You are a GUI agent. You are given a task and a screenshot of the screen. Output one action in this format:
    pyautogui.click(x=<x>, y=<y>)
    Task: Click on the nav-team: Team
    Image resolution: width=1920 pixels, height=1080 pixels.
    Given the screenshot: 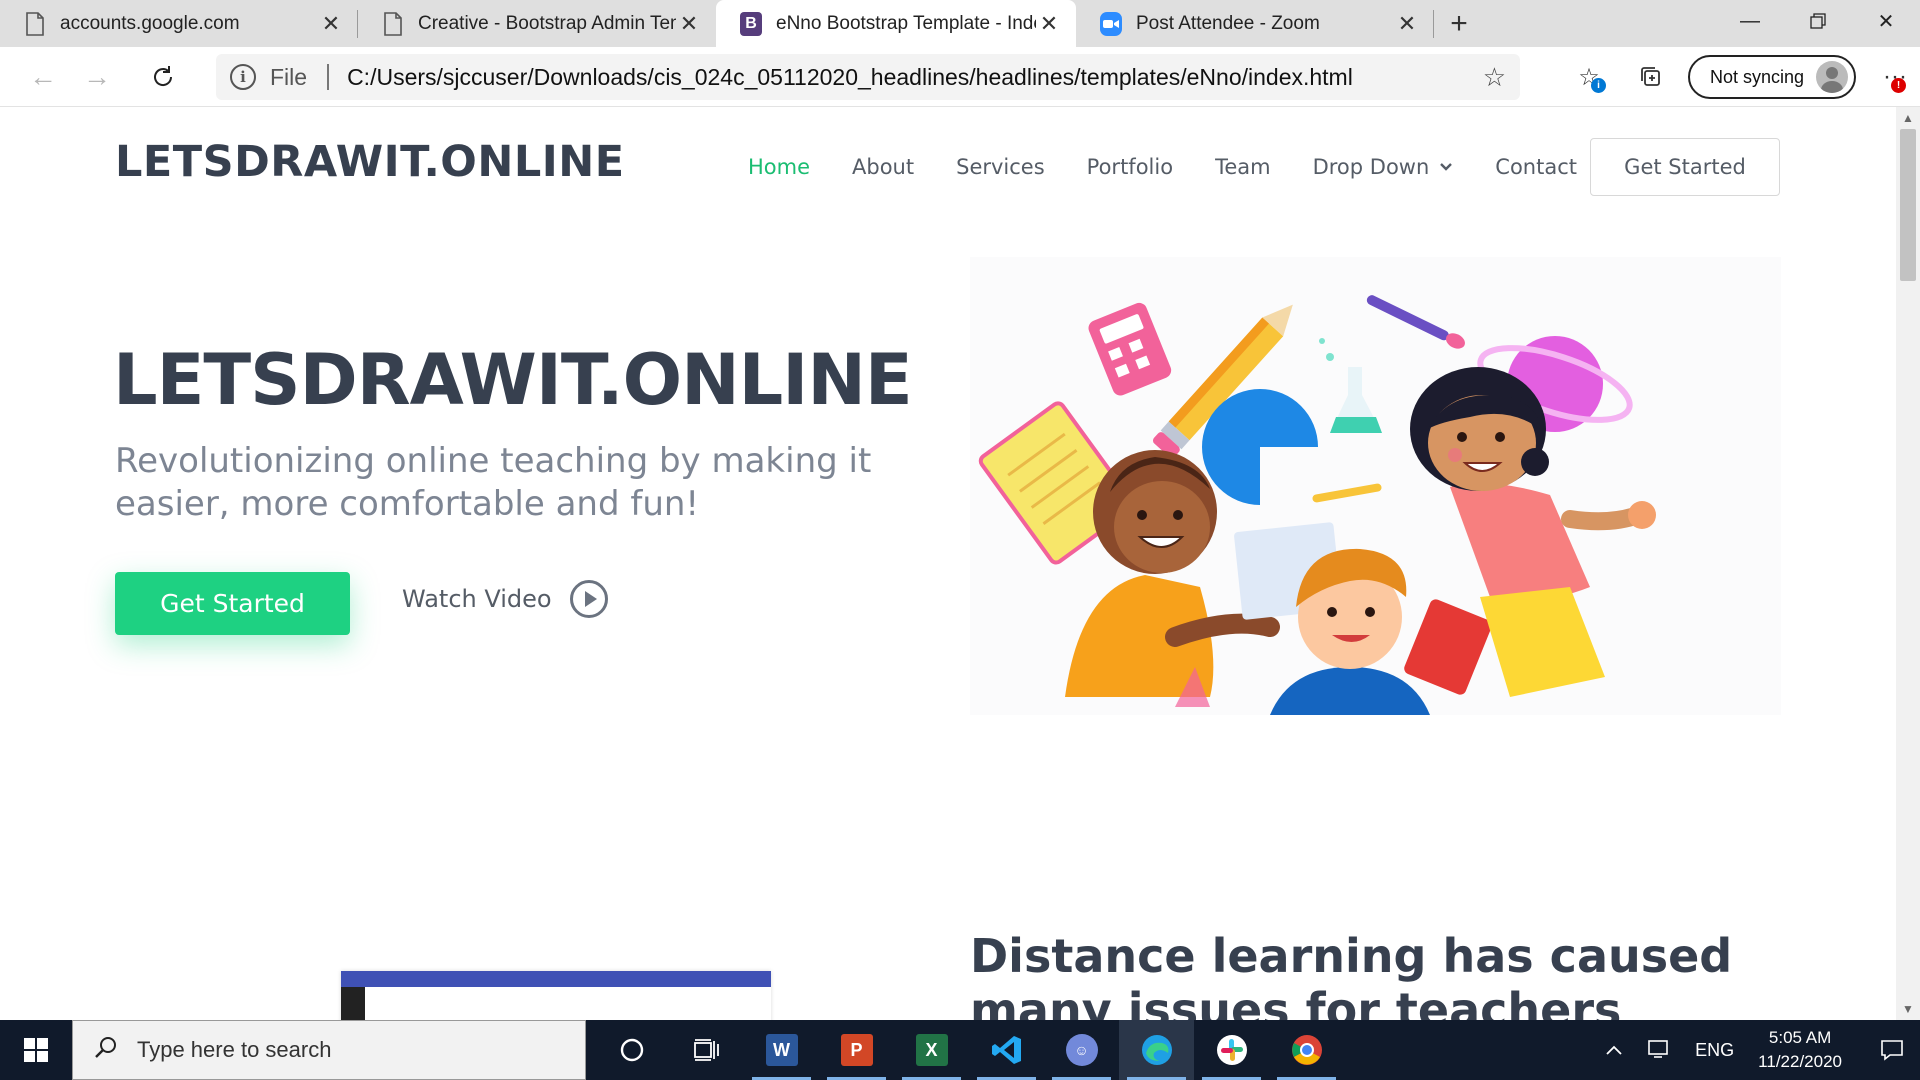 What is the action you would take?
    pyautogui.click(x=1243, y=167)
    